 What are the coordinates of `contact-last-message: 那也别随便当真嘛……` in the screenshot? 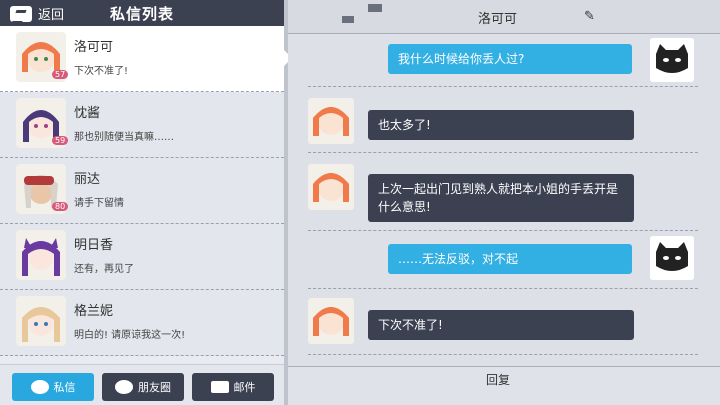 It's located at (124, 137).